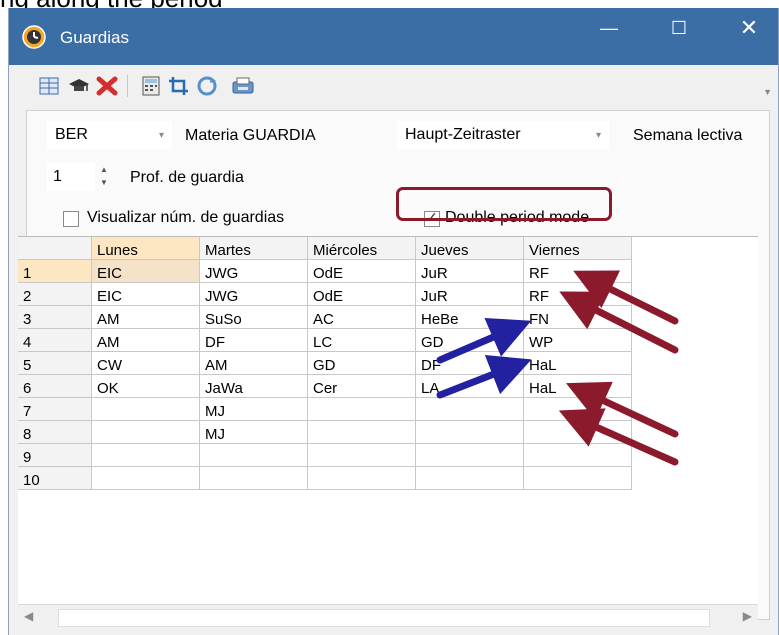 The image size is (779, 635). What do you see at coordinates (55, 363) in the screenshot?
I see `row-header: 5` at bounding box center [55, 363].